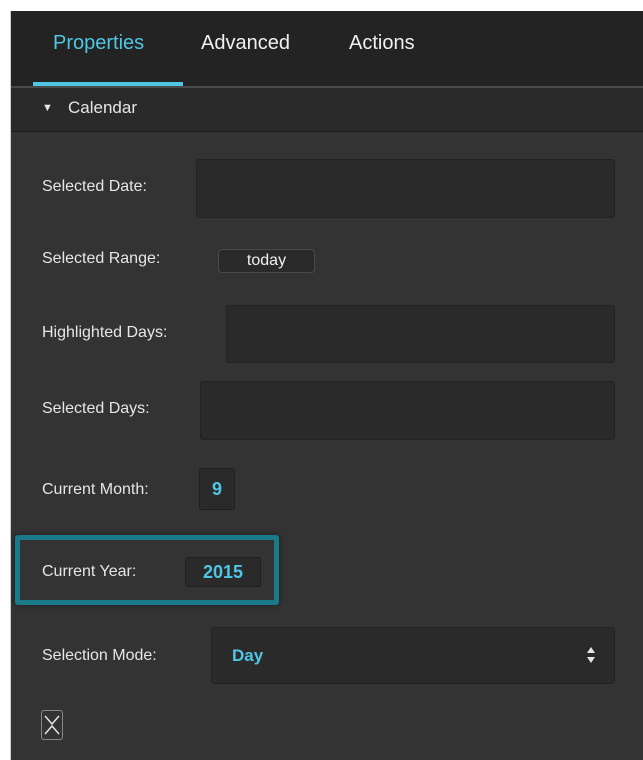  What do you see at coordinates (99, 655) in the screenshot?
I see `selection-mode-label: Selection Mode:` at bounding box center [99, 655].